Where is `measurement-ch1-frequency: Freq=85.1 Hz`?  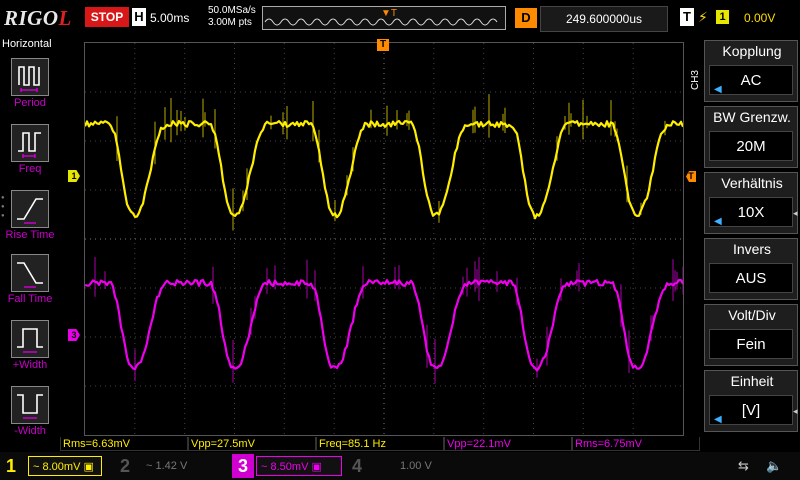
measurement-ch1-frequency: Freq=85.1 Hz is located at coordinates (380, 444).